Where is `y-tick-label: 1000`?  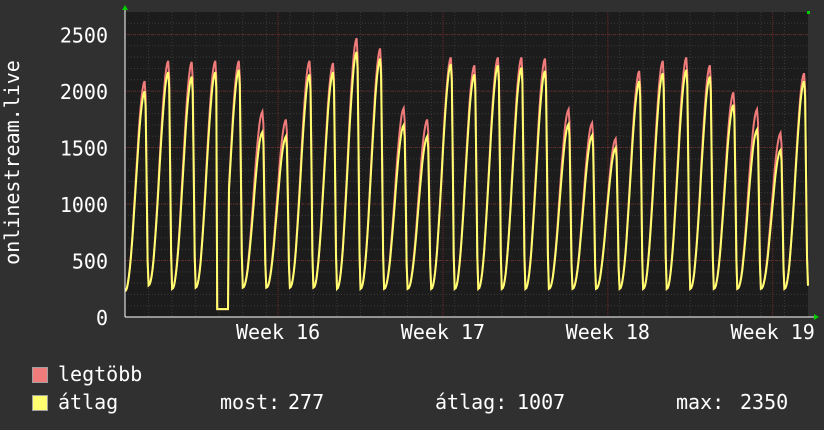 y-tick-label: 1000 is located at coordinates (84, 205).